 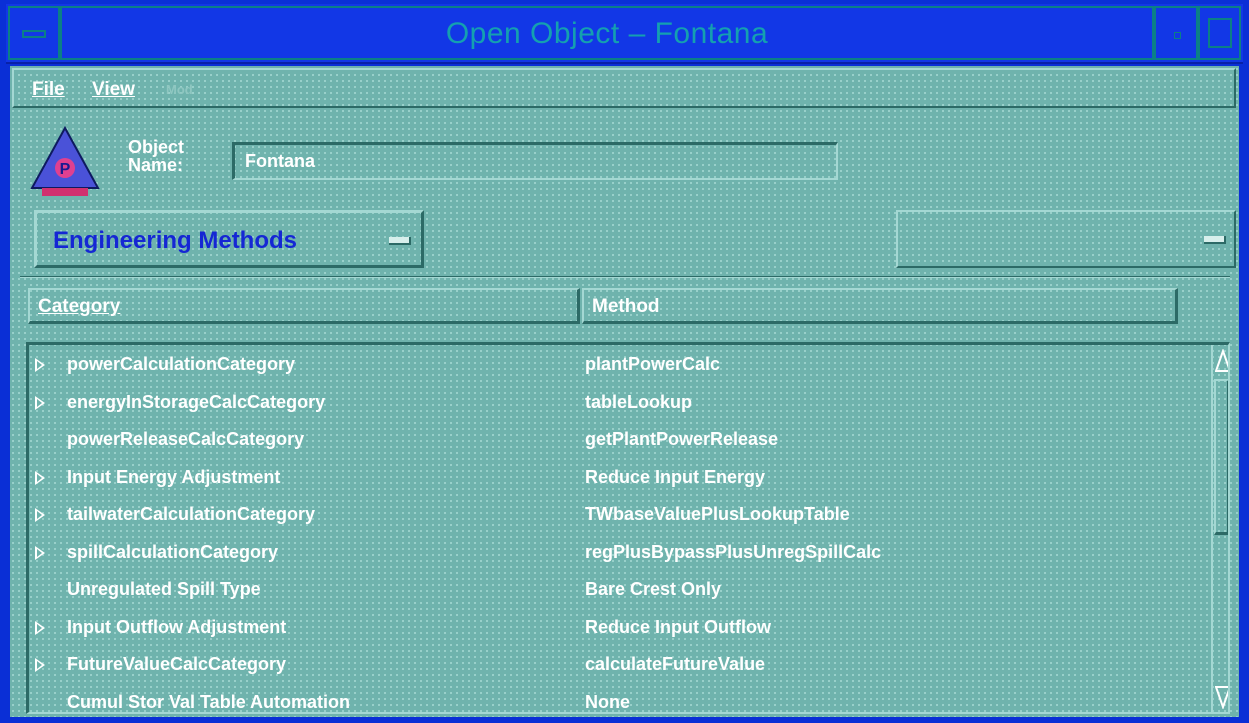 I want to click on table-row: energyInStorageCalcCategory tableLookup, so click(x=619, y=403).